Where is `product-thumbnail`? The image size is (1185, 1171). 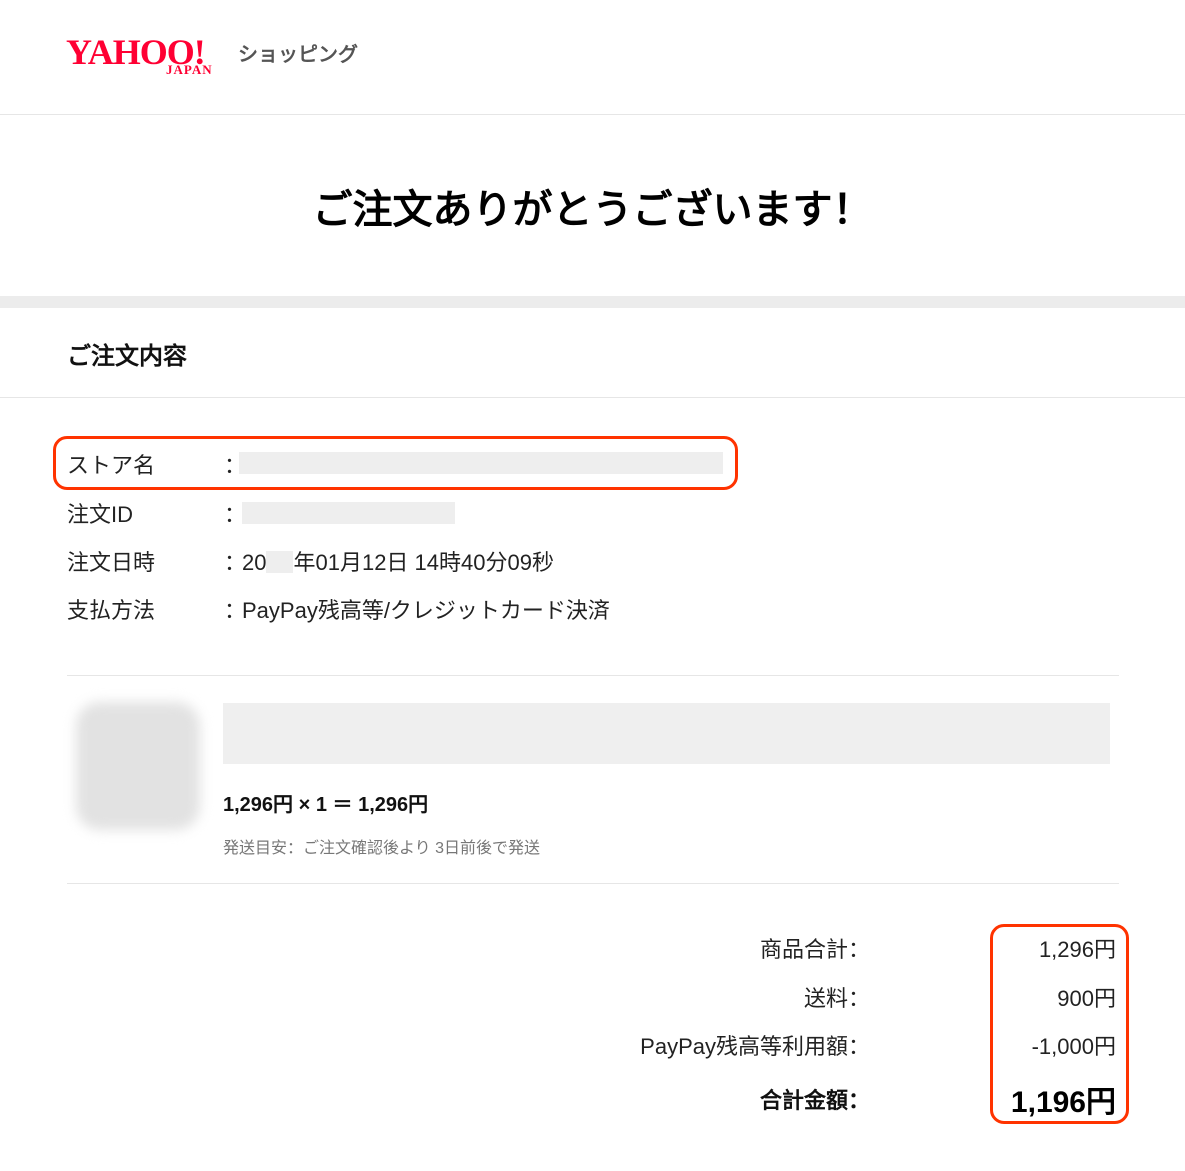 product-thumbnail is located at coordinates (138, 766).